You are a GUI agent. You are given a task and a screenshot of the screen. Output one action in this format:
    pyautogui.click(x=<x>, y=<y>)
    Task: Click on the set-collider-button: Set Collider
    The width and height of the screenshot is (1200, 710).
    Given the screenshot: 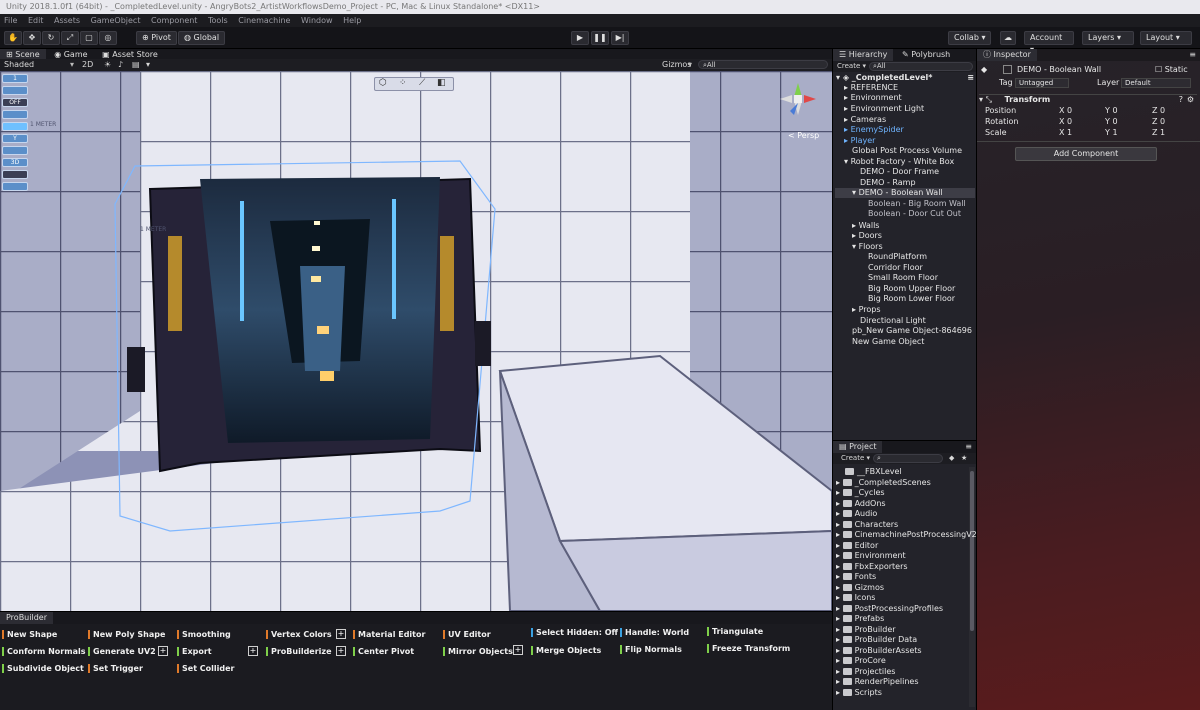 What is the action you would take?
    pyautogui.click(x=206, y=668)
    